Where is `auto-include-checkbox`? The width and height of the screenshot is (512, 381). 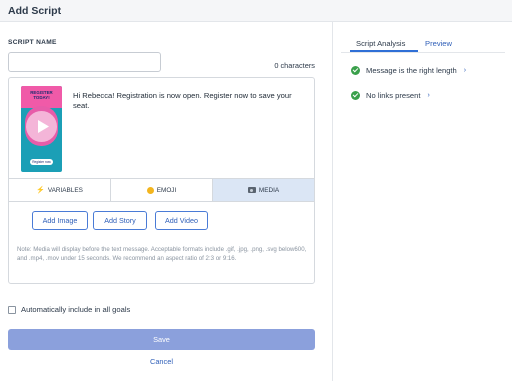
auto-include-checkbox is located at coordinates (12, 309).